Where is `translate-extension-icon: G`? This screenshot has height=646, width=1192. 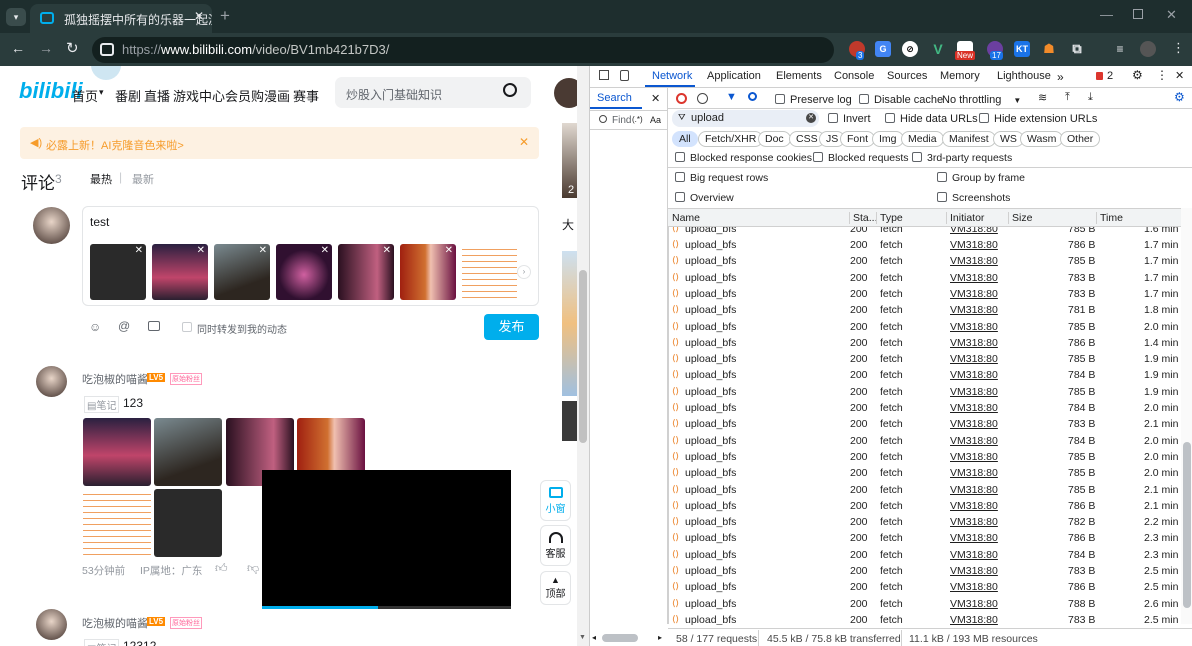
translate-extension-icon: G is located at coordinates (883, 49).